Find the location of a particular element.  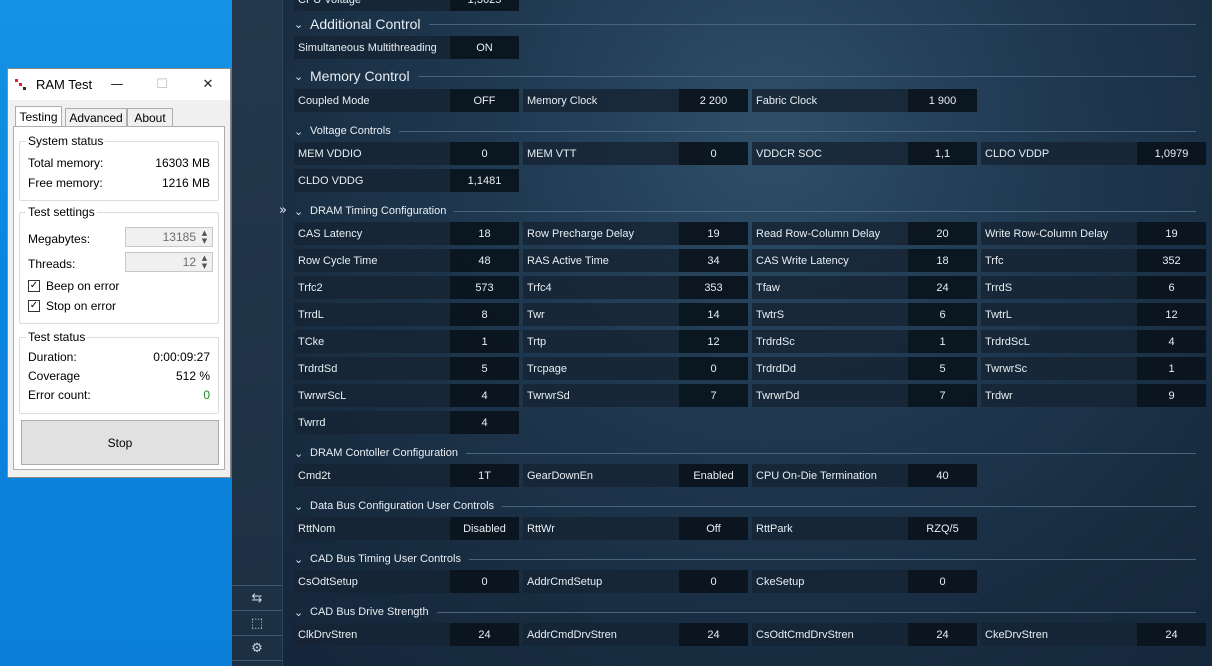

field-mem-vtt: MEM VTT 0 is located at coordinates (635, 153).